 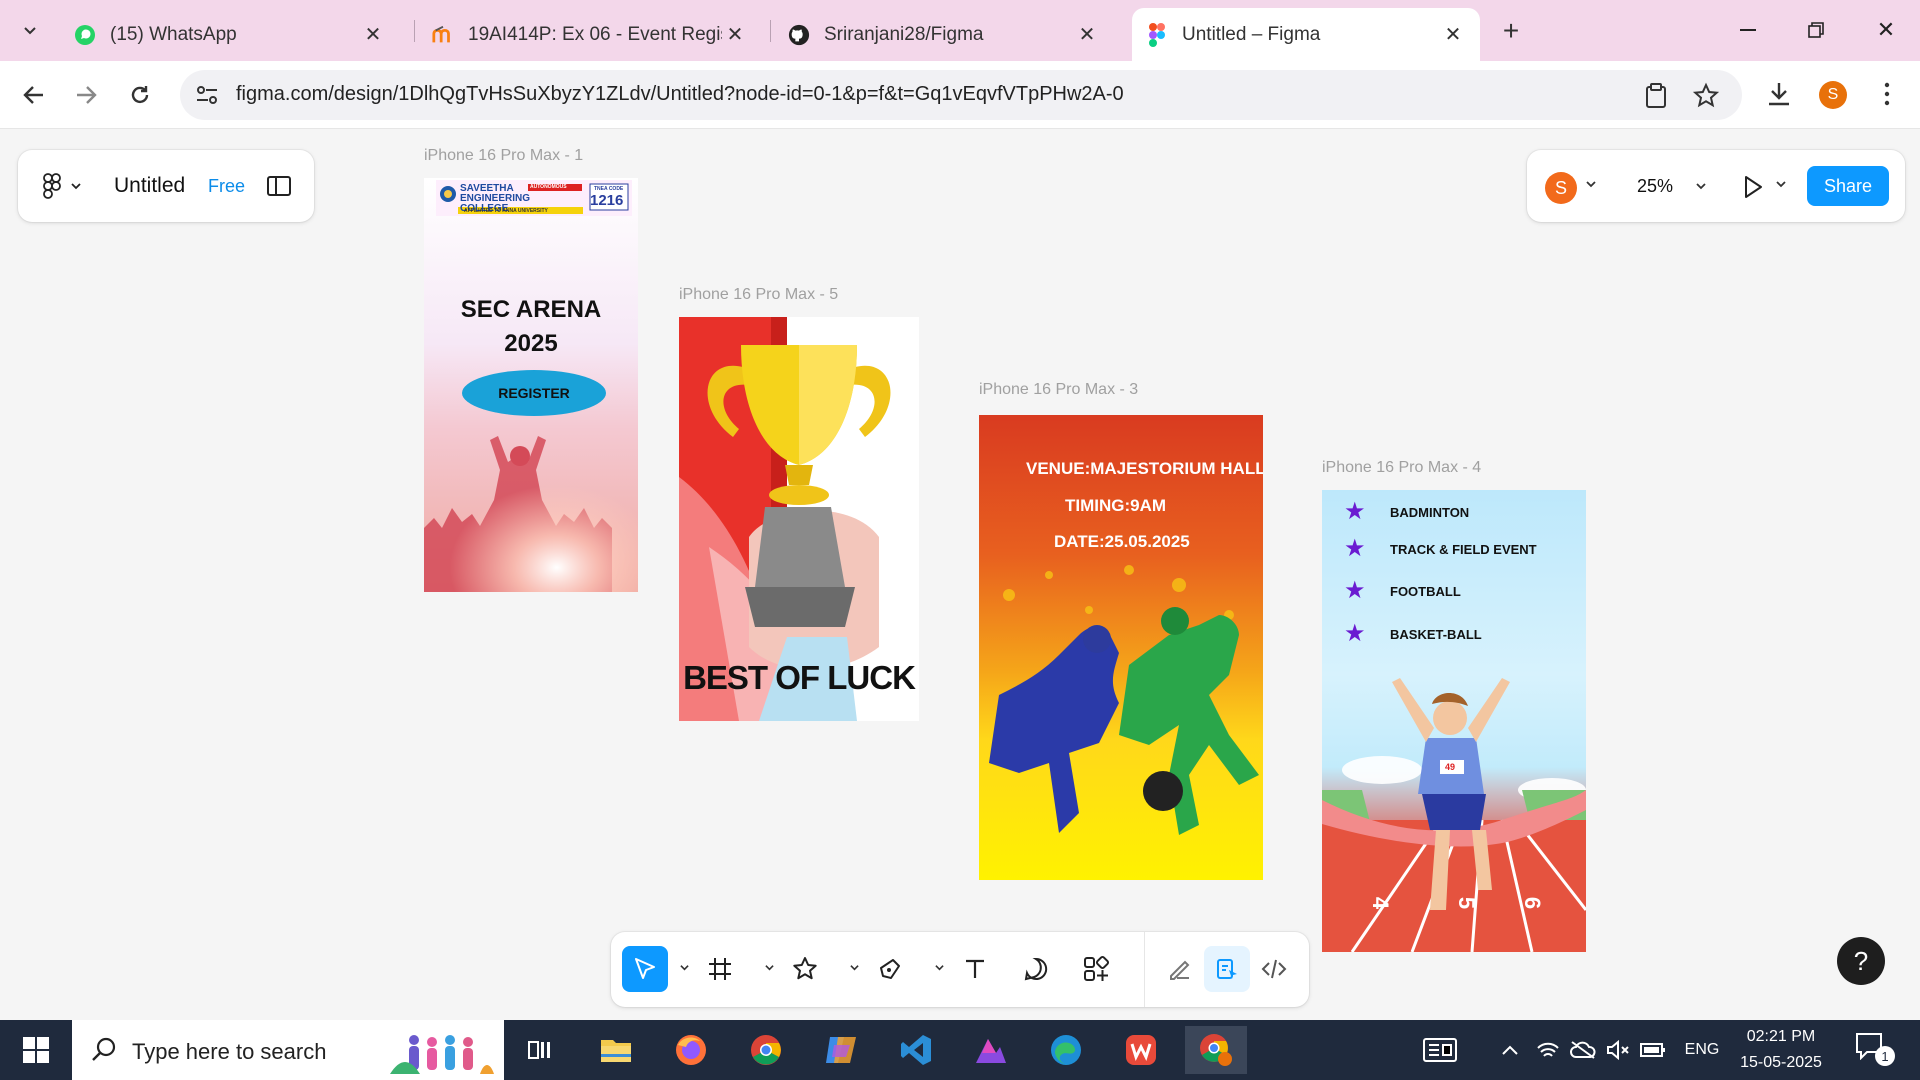 What do you see at coordinates (1401, 468) in the screenshot?
I see `frame-label: iPhone 16 Pro Max - 4` at bounding box center [1401, 468].